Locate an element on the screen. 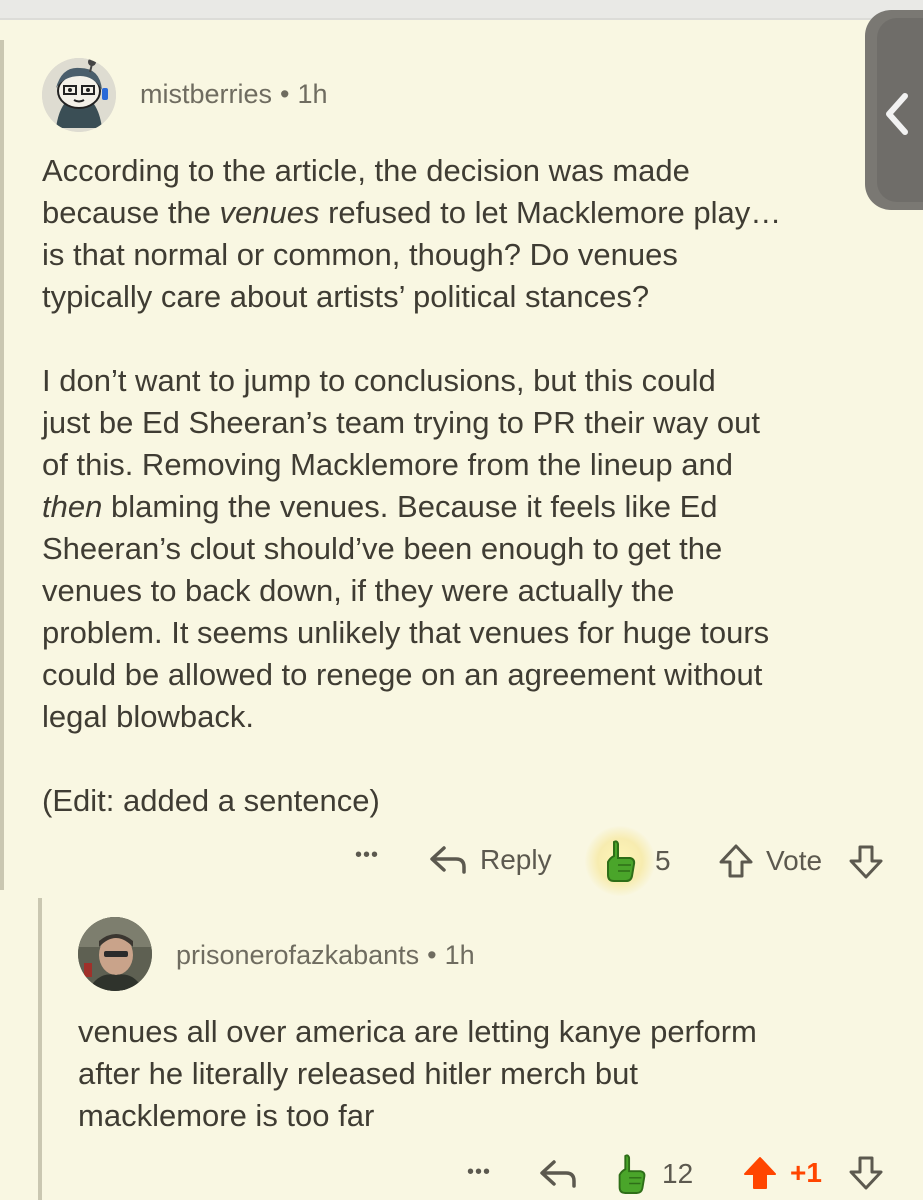  text-line: (Edit: added a sentence) is located at coordinates (211, 800).